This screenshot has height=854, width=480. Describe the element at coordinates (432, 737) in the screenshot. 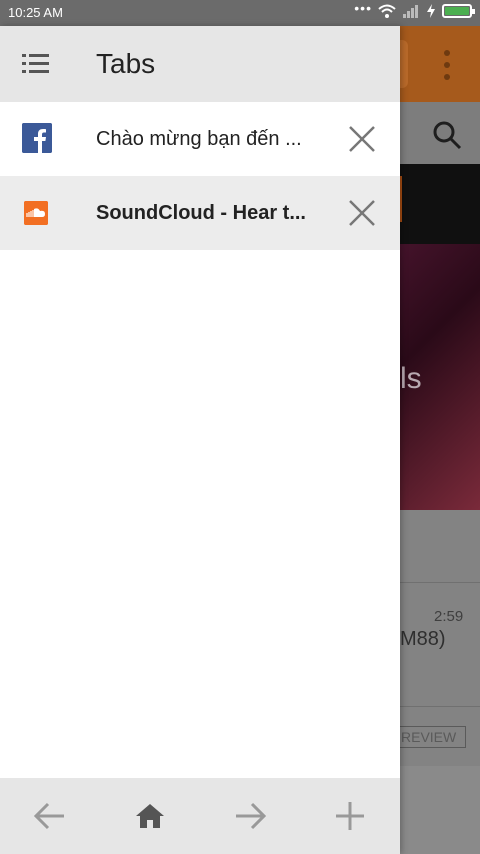

I see `background-review-button: REVIEW` at that location.